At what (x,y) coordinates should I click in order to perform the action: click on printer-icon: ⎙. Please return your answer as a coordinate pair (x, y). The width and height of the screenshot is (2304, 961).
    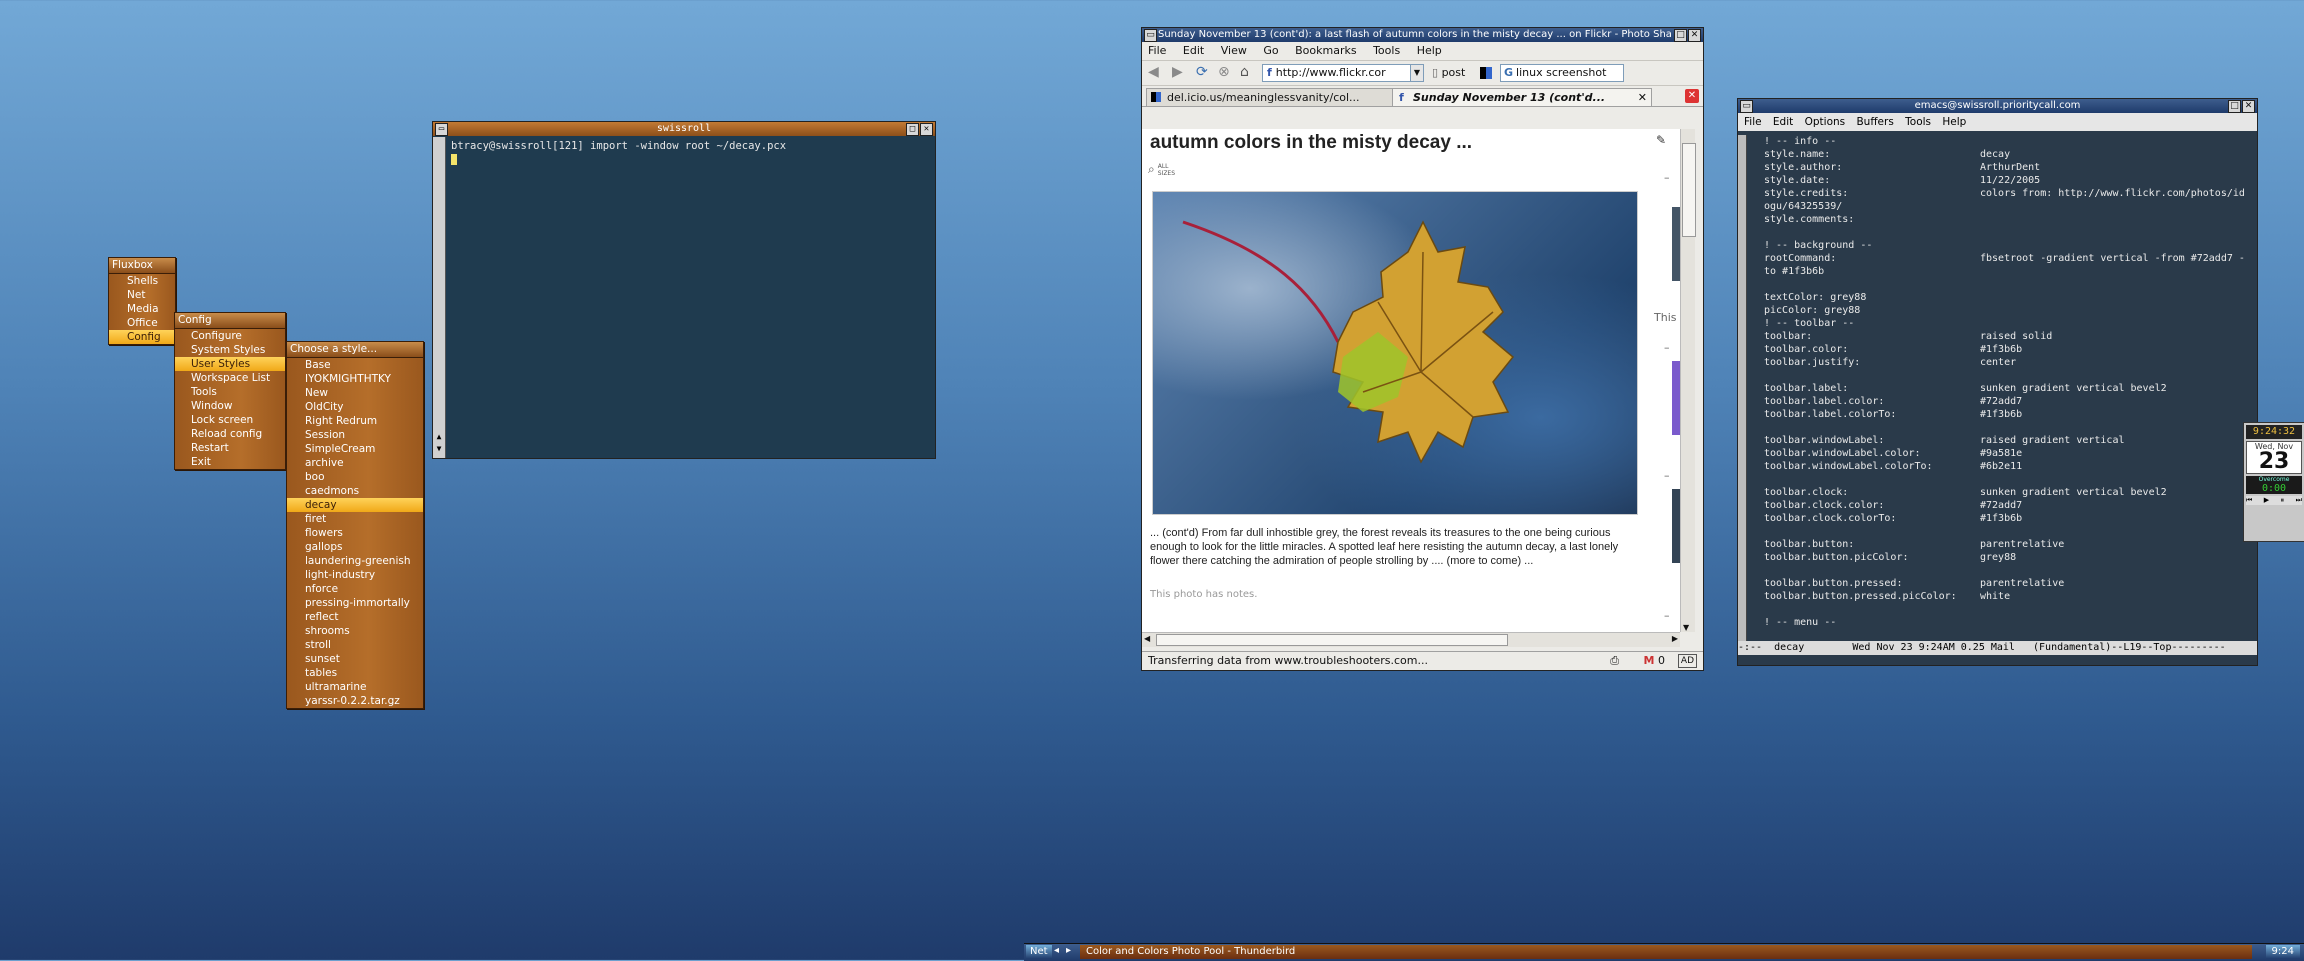
    Looking at the image, I should click on (1614, 661).